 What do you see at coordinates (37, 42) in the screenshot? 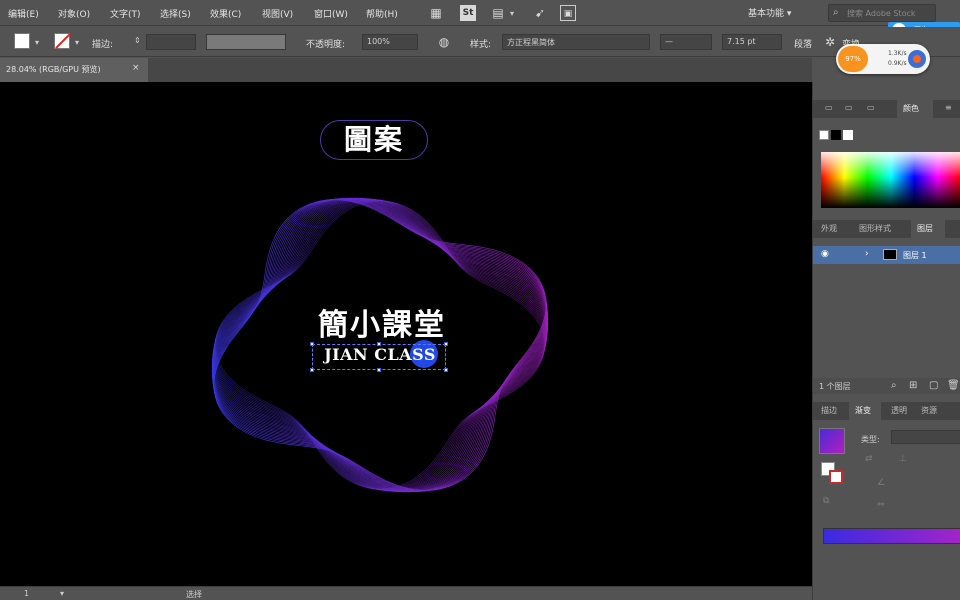
I see `fill-chevron-down-icon: ▾` at bounding box center [37, 42].